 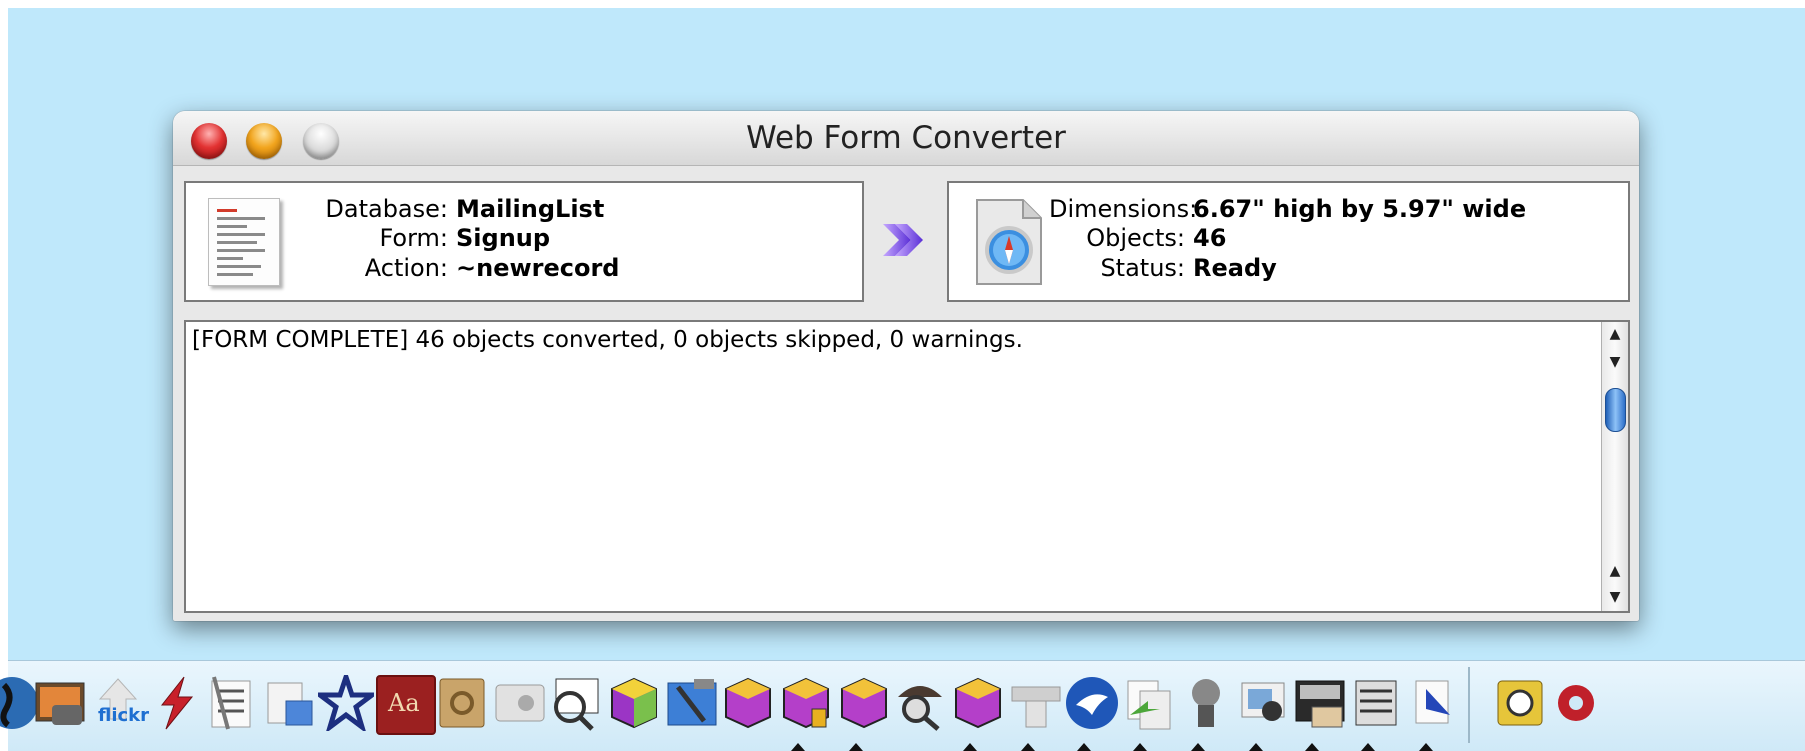 I want to click on file-transfer-icon, so click(x=1148, y=703).